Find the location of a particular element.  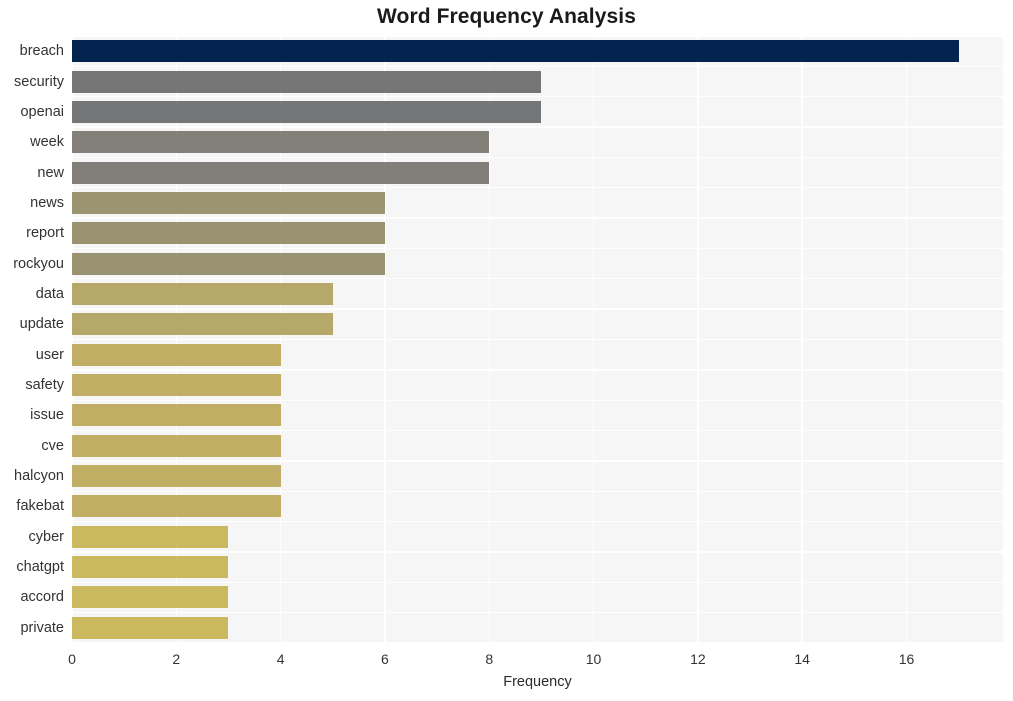

bar-user is located at coordinates (176, 354).